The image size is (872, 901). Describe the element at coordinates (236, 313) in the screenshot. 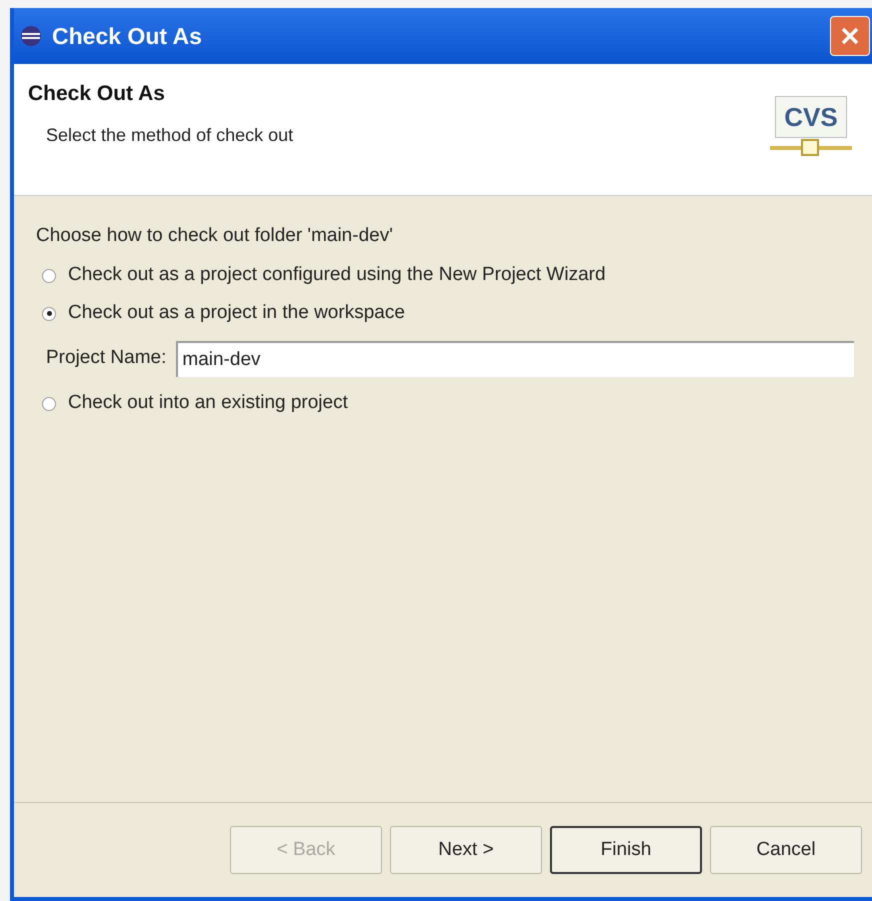

I see `radio-label: Check out as a project in the workspace` at that location.